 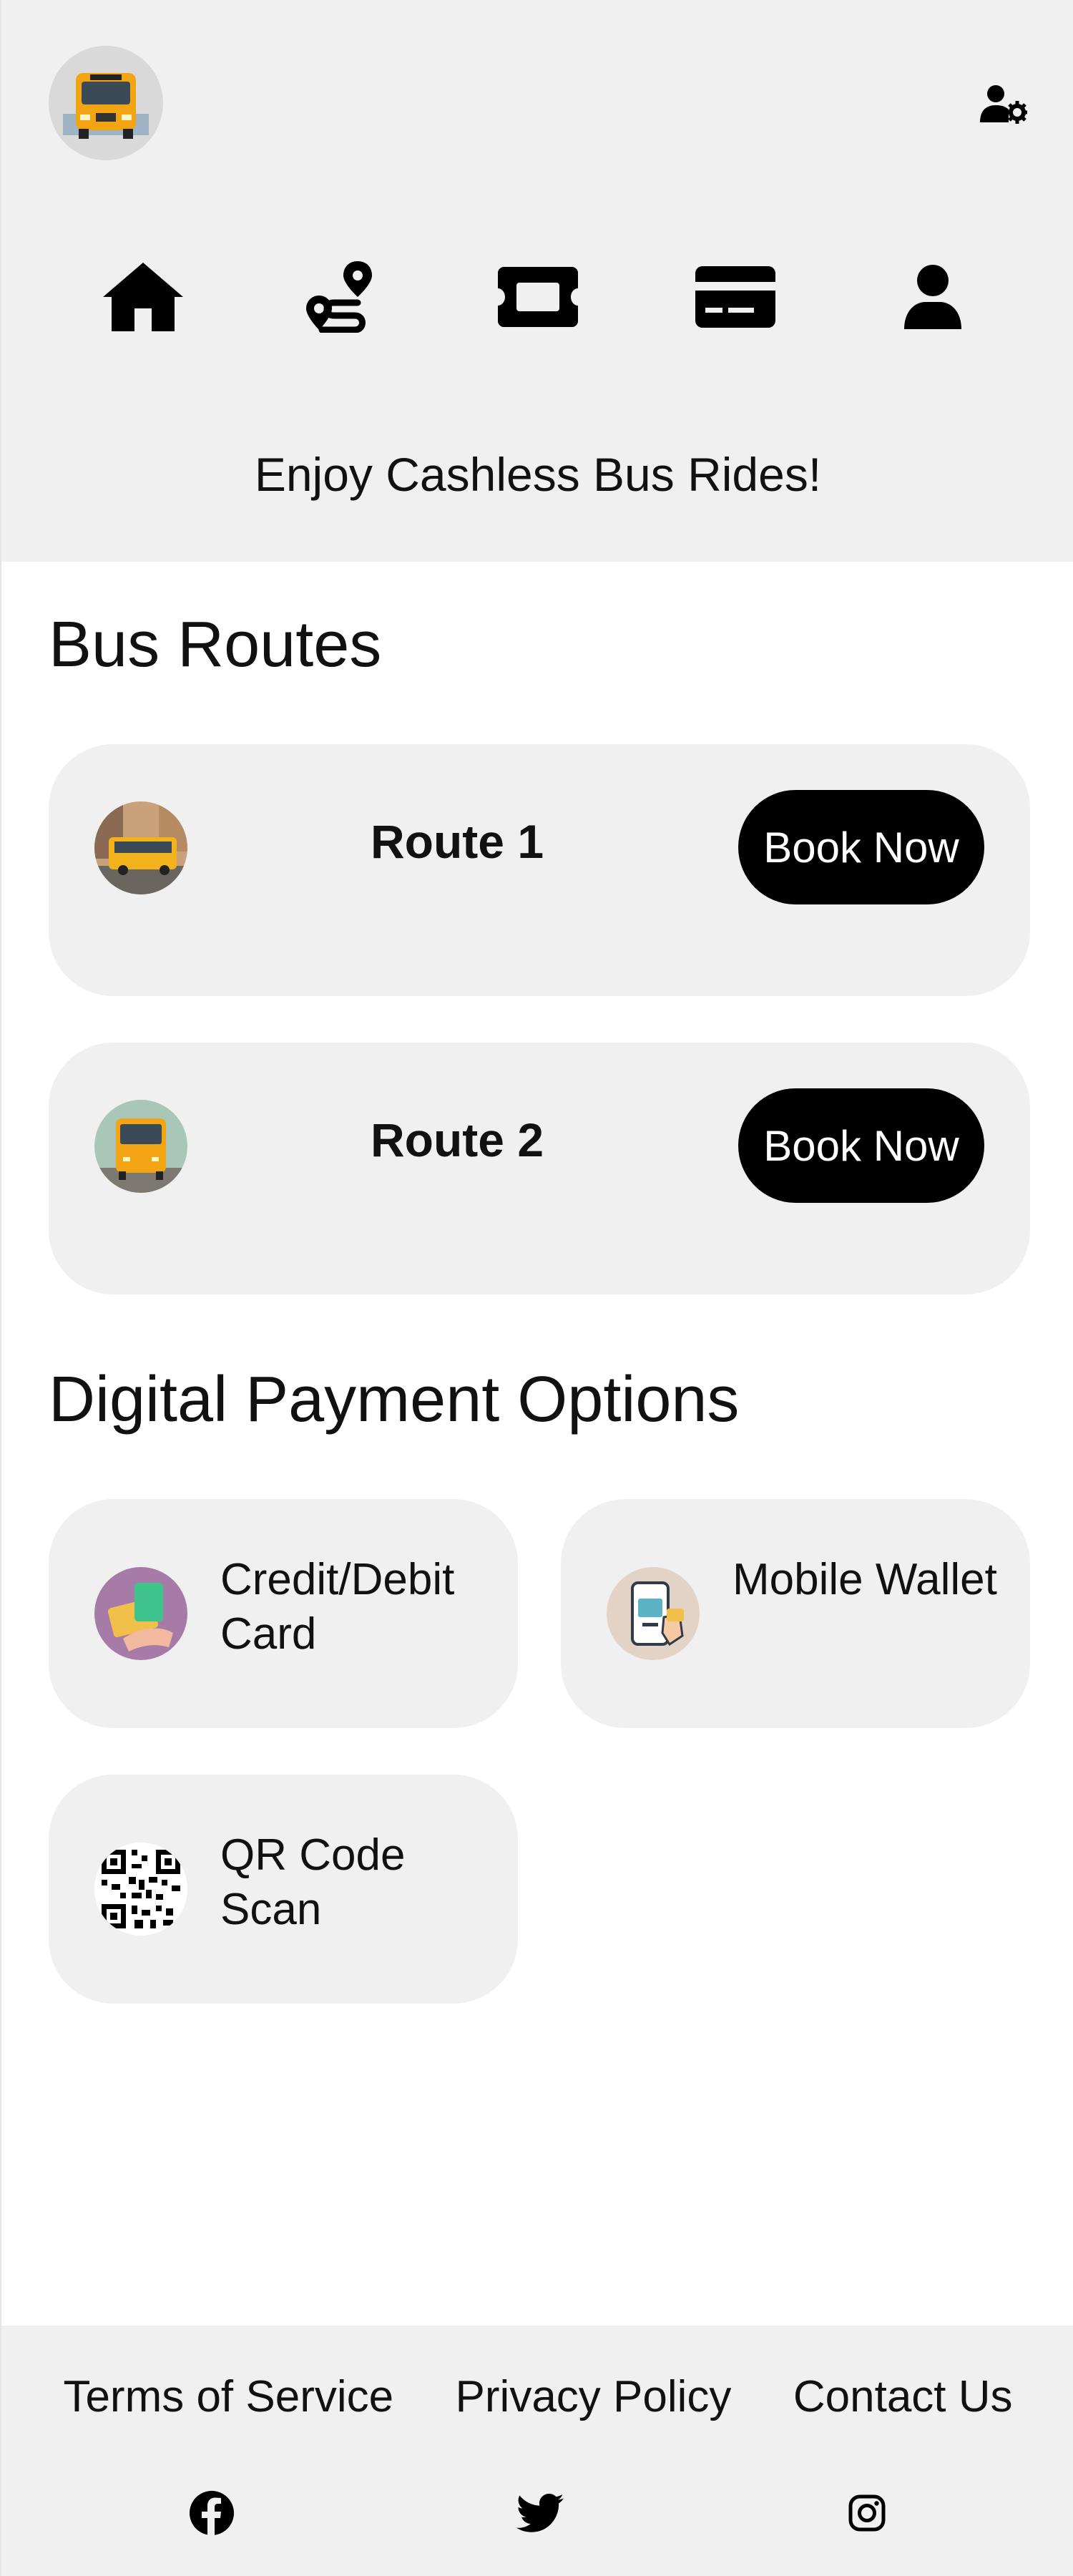 What do you see at coordinates (1004, 104) in the screenshot?
I see `user-settings-icon` at bounding box center [1004, 104].